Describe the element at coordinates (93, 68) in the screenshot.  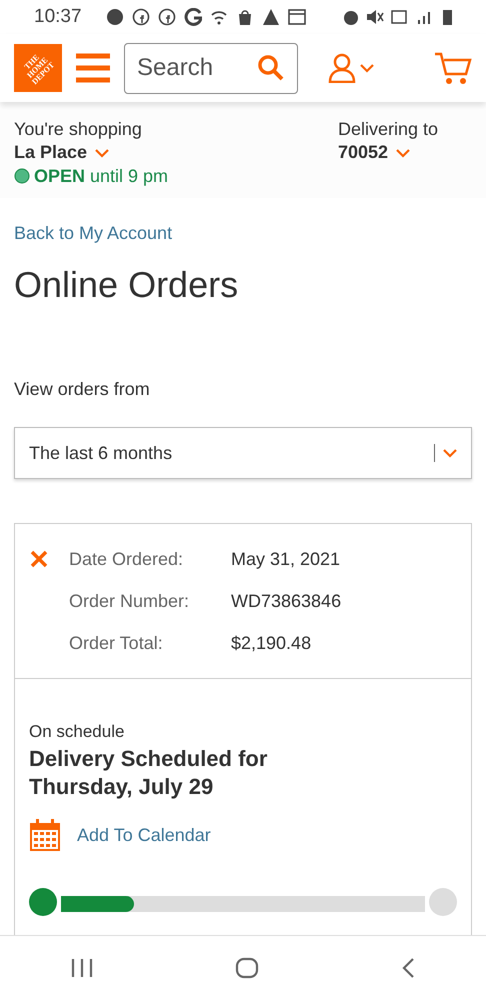
I see `menu-icon` at that location.